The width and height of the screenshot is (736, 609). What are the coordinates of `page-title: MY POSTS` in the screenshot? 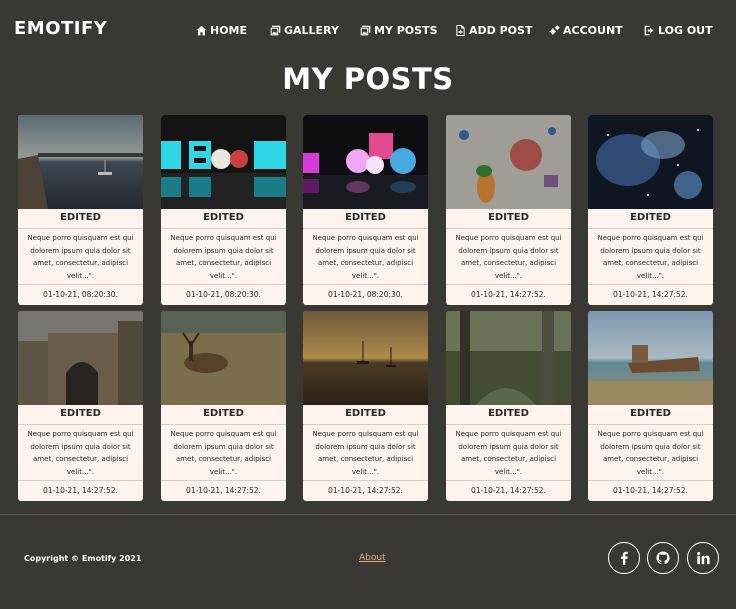 It's located at (368, 79).